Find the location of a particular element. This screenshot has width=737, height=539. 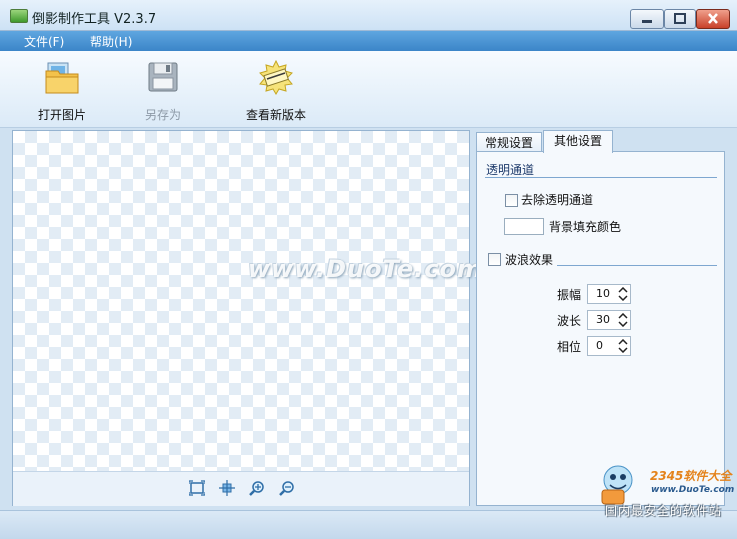

alpha-group-divider is located at coordinates (601, 177).